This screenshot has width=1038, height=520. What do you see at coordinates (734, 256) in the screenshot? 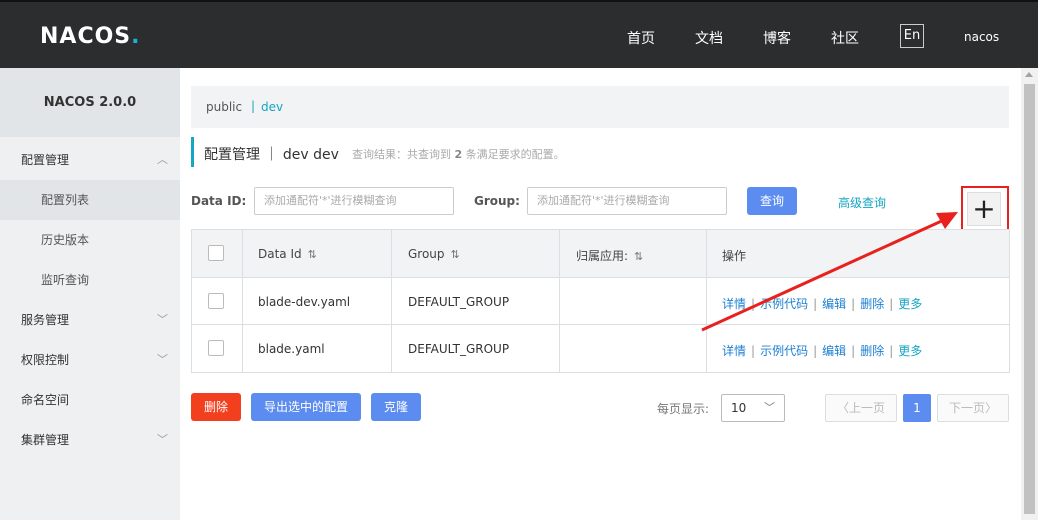
I see `header-operations: 操作` at bounding box center [734, 256].